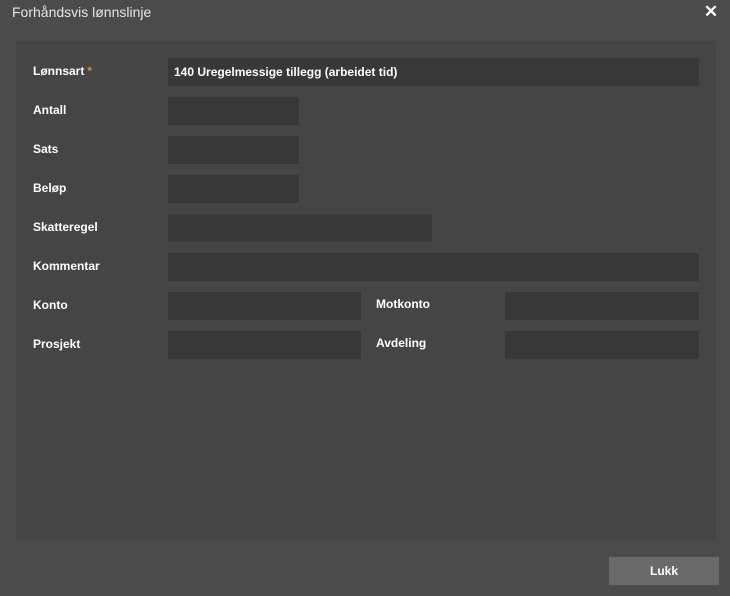 Image resolution: width=730 pixels, height=596 pixels. Describe the element at coordinates (433, 72) in the screenshot. I see `lonnsart-field` at that location.